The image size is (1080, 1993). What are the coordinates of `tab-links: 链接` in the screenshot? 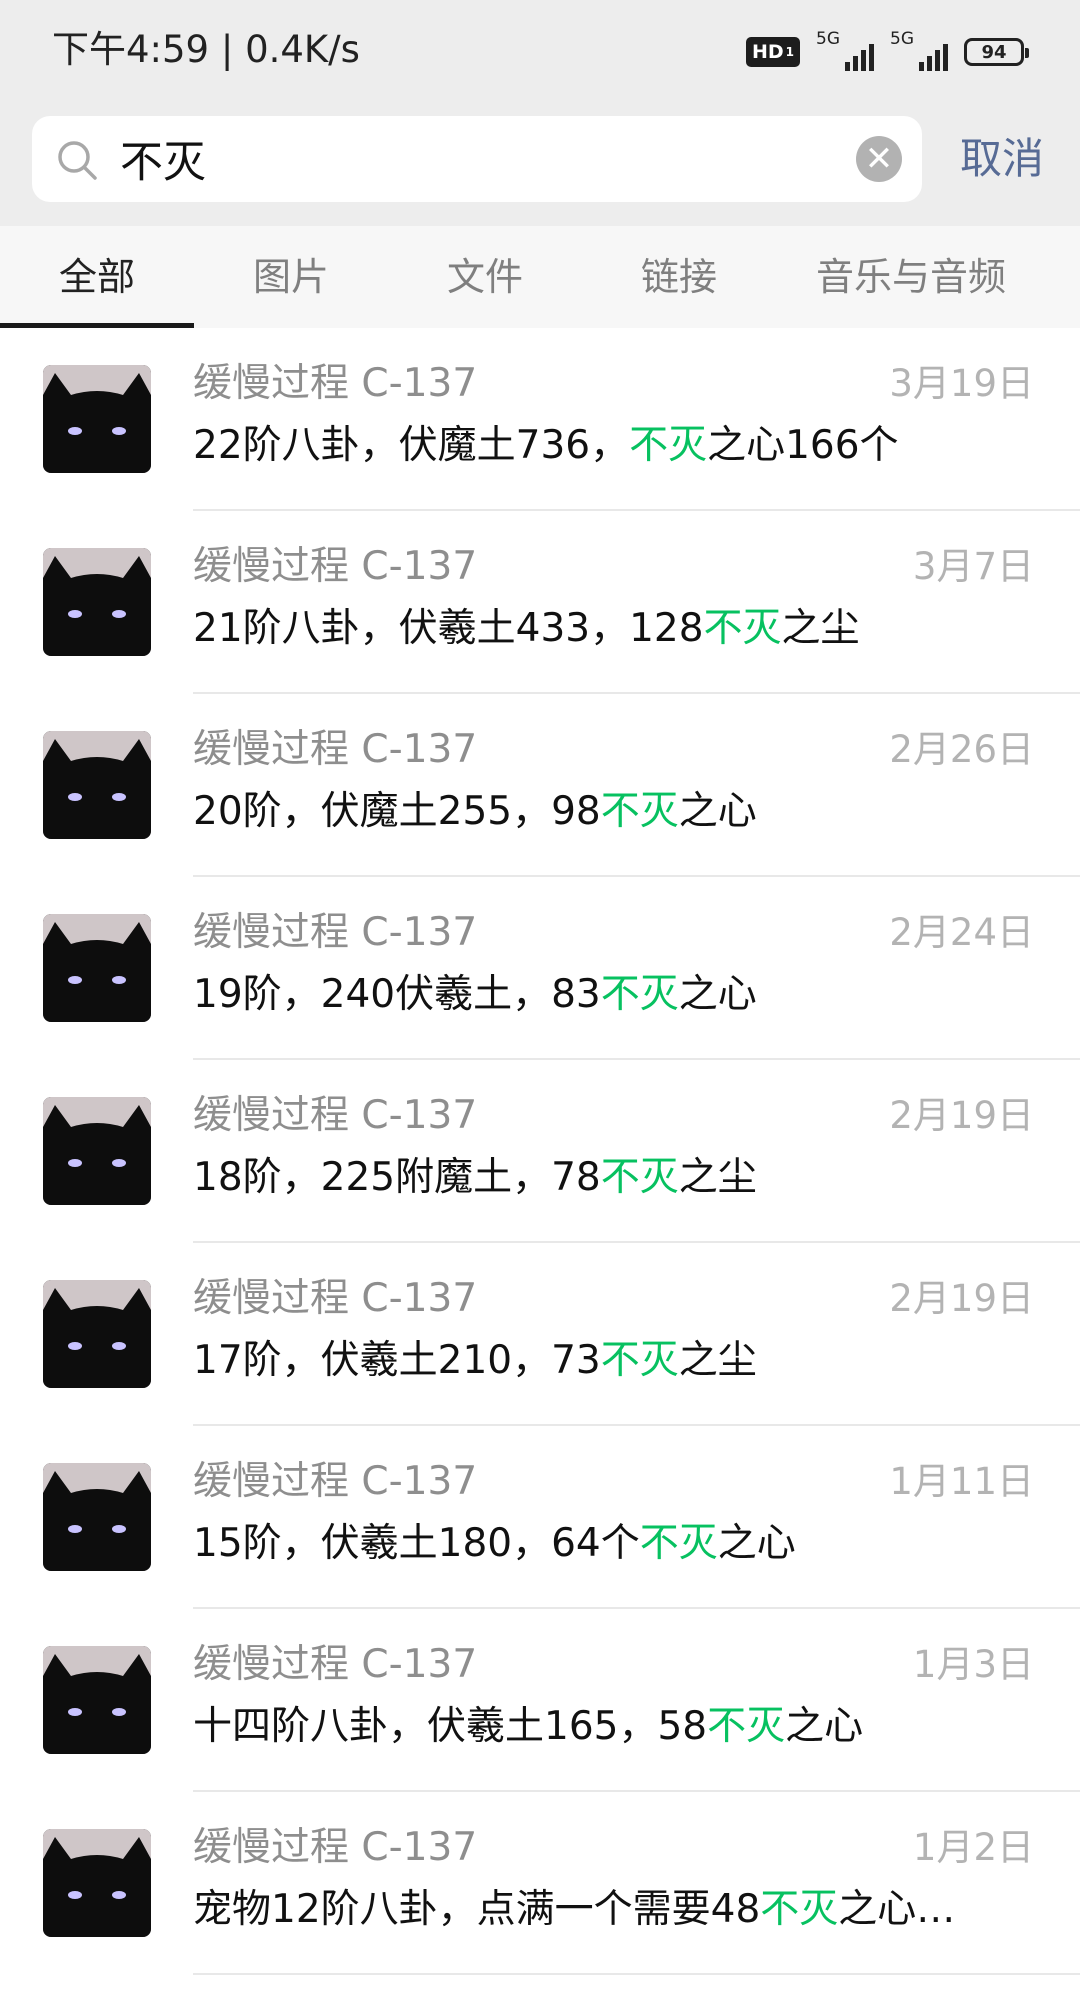 It's located at (679, 277).